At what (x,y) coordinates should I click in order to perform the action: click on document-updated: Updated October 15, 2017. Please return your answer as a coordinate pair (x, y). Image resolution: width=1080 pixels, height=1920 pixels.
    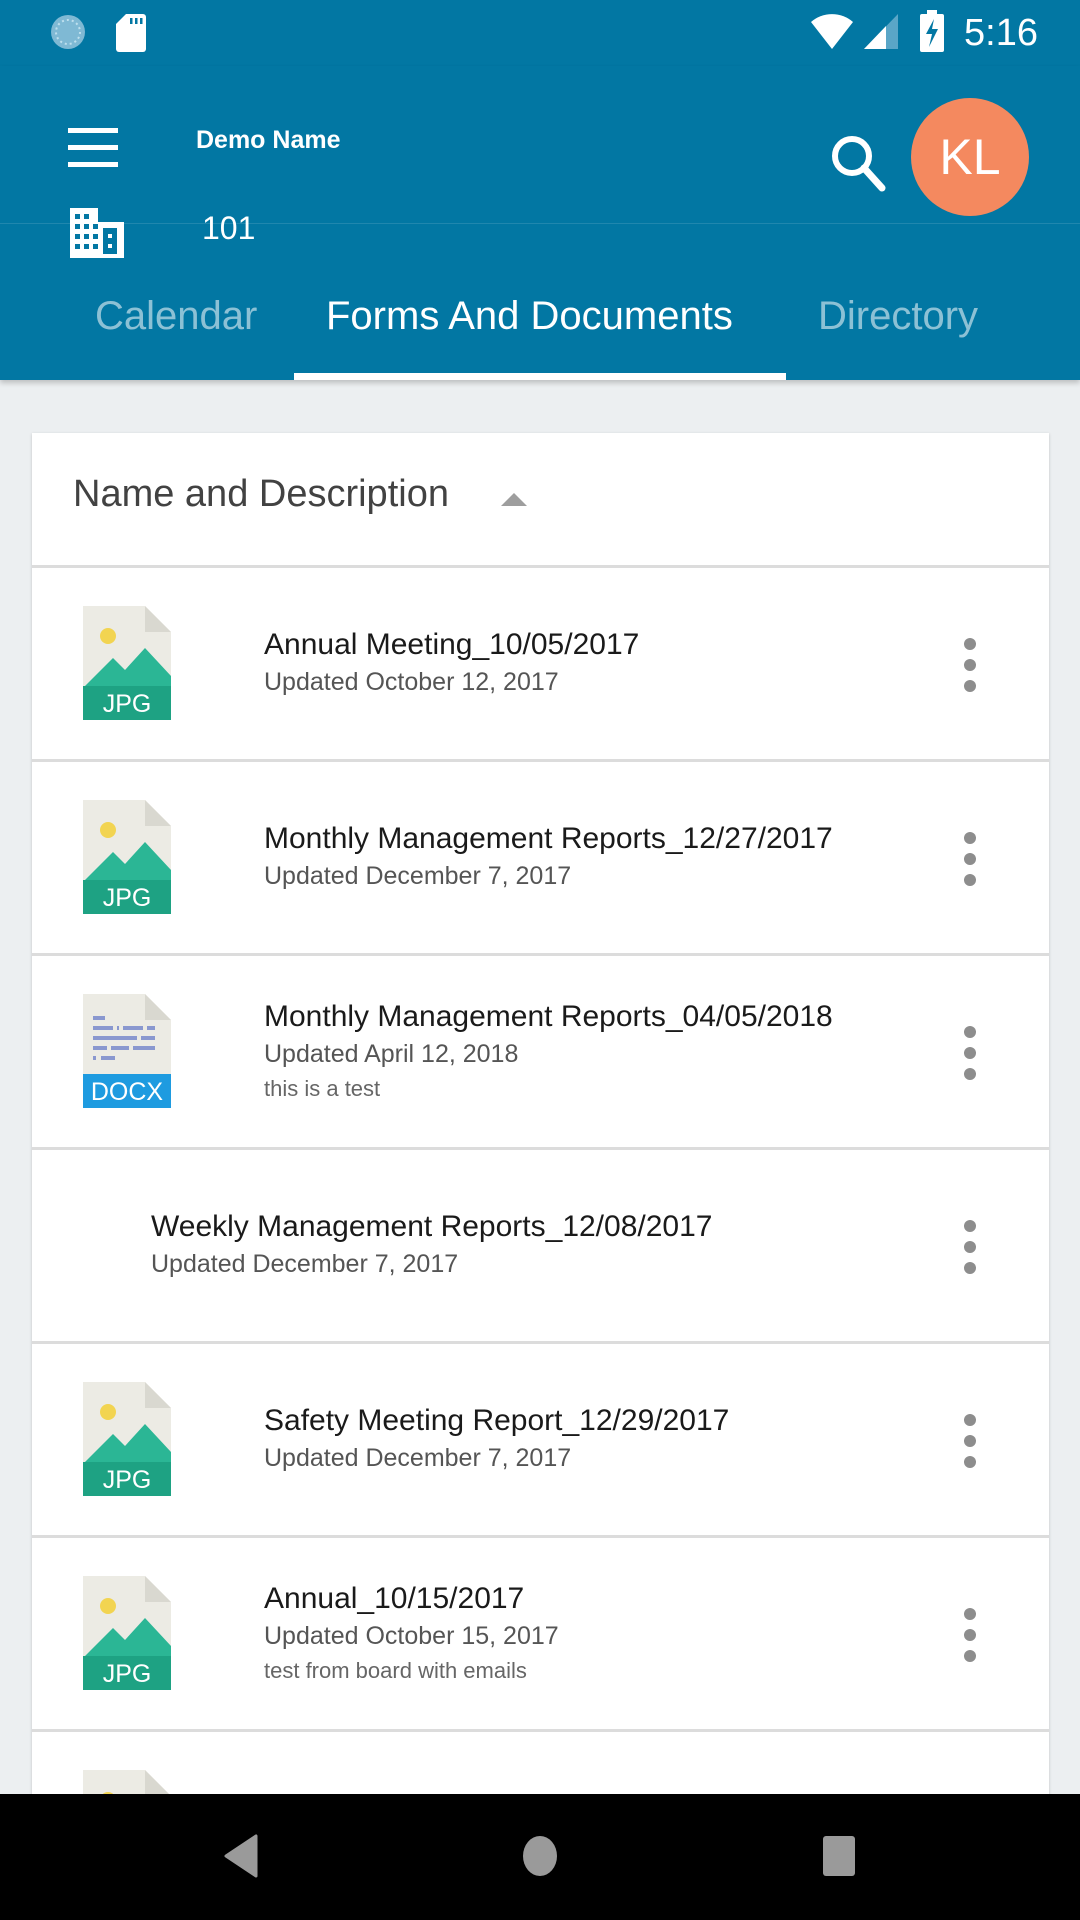
    Looking at the image, I should click on (411, 1636).